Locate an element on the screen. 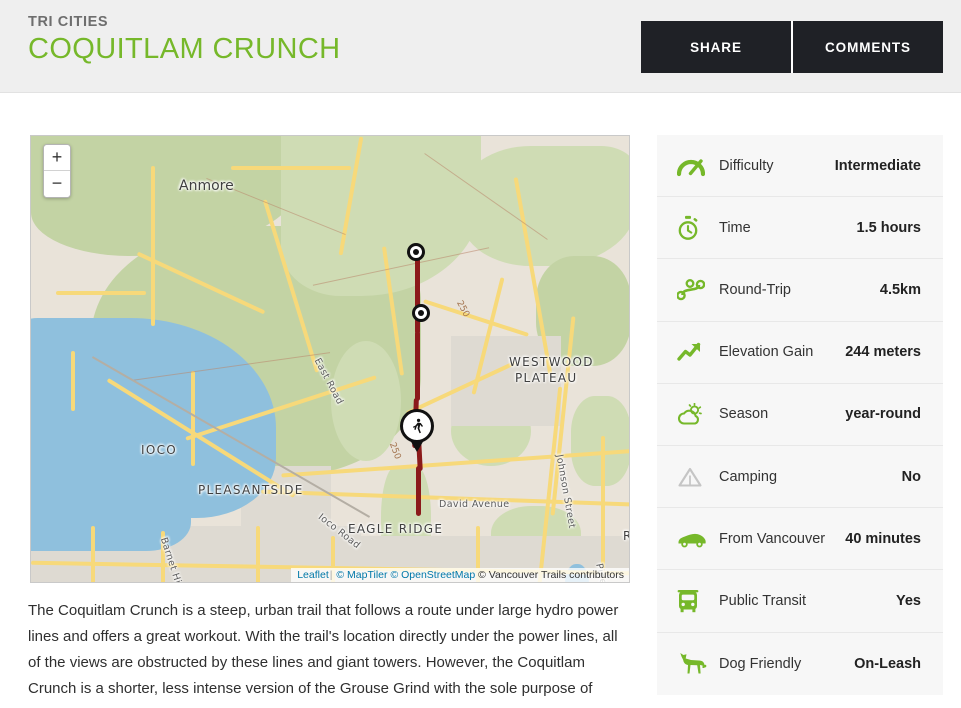 The width and height of the screenshot is (961, 708). info-row-season: Season year-round is located at coordinates (800, 415).